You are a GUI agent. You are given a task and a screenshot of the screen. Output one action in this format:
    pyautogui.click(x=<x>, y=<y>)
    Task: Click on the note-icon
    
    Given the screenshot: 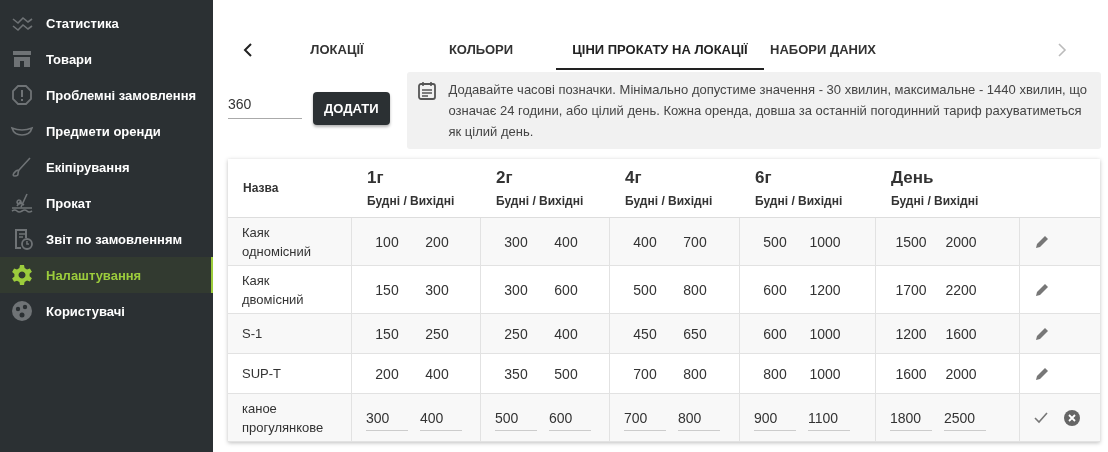 What is the action you would take?
    pyautogui.click(x=426, y=91)
    